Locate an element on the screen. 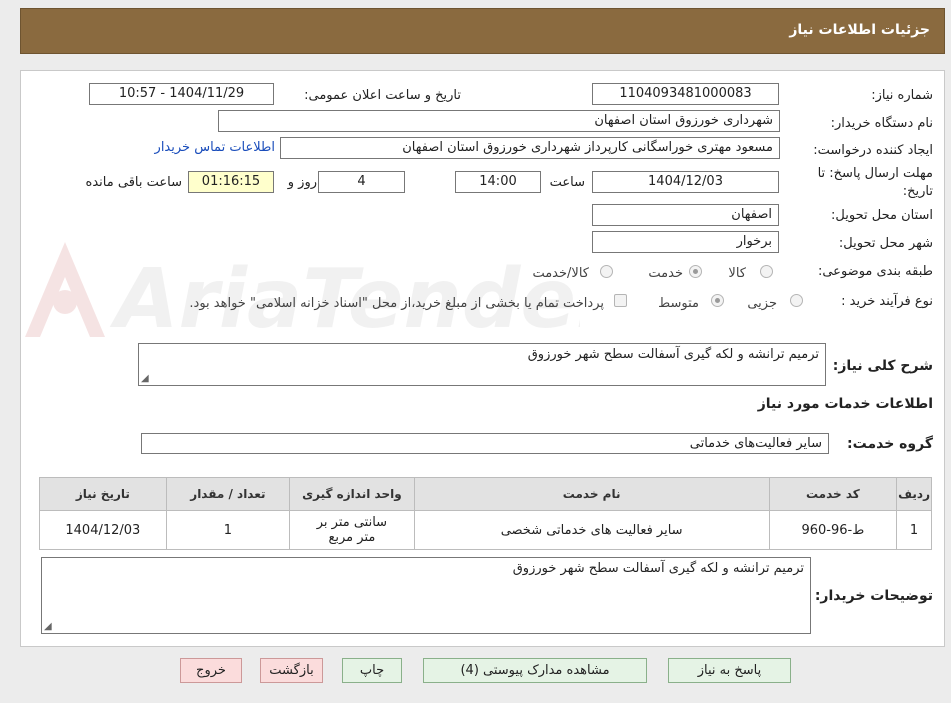 The image size is (951, 703). service-group-field: سایر فعالیت‌های خدماتی is located at coordinates (485, 443).